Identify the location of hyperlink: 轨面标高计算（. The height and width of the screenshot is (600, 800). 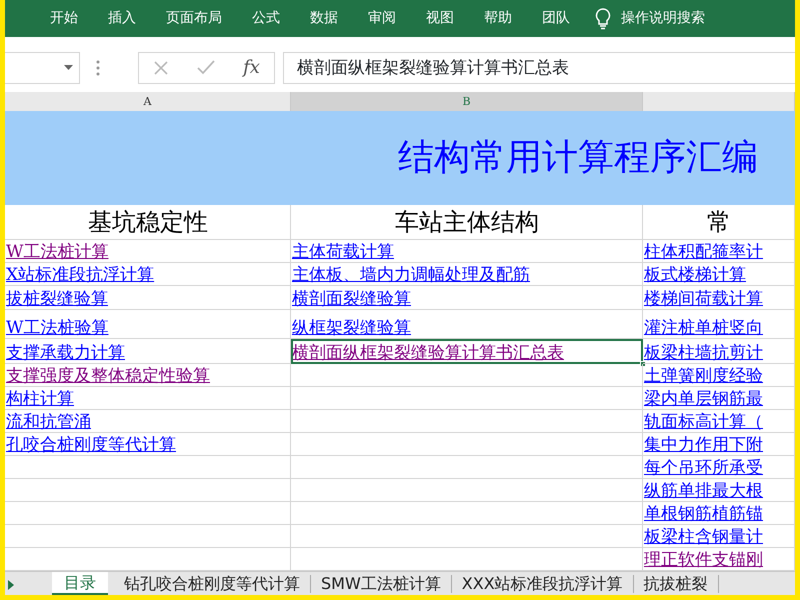
(703, 422).